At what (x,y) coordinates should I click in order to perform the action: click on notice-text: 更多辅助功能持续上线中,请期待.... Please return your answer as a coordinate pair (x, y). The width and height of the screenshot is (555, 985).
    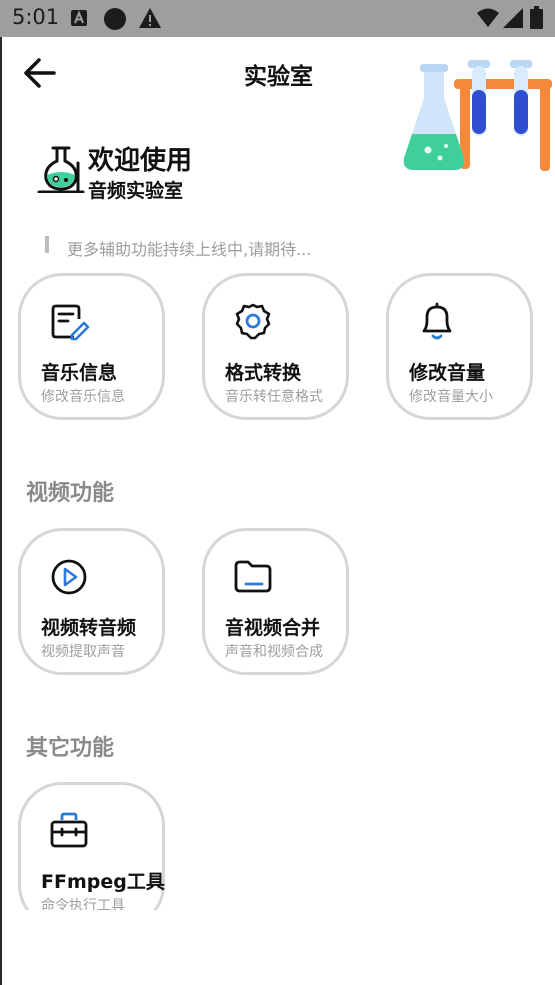
    Looking at the image, I should click on (189, 249).